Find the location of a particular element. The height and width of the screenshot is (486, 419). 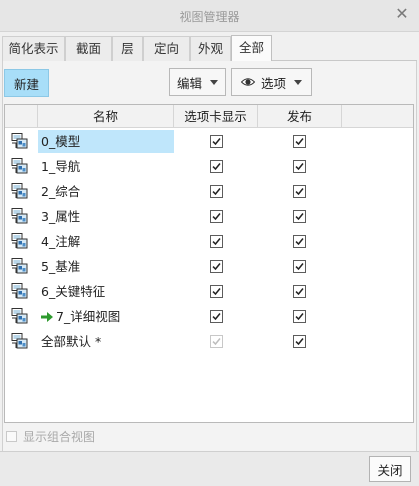

tab-all: 全部 is located at coordinates (251, 48).